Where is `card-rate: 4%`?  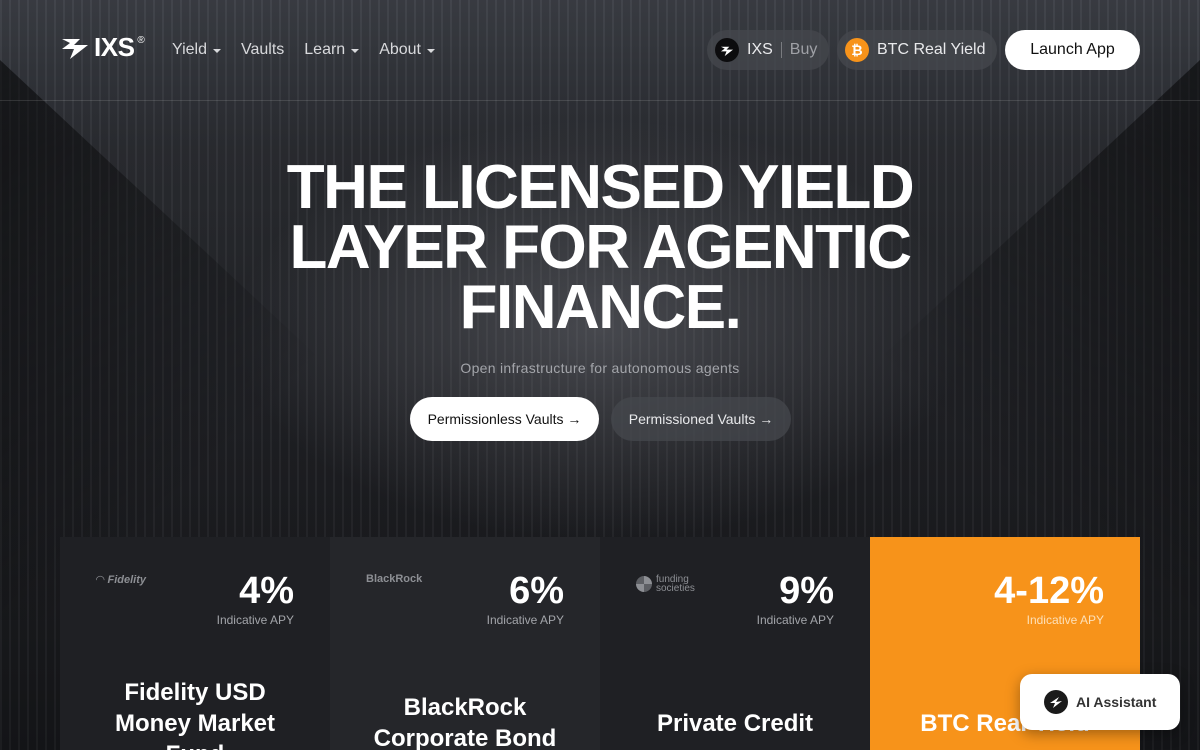 card-rate: 4% is located at coordinates (266, 591).